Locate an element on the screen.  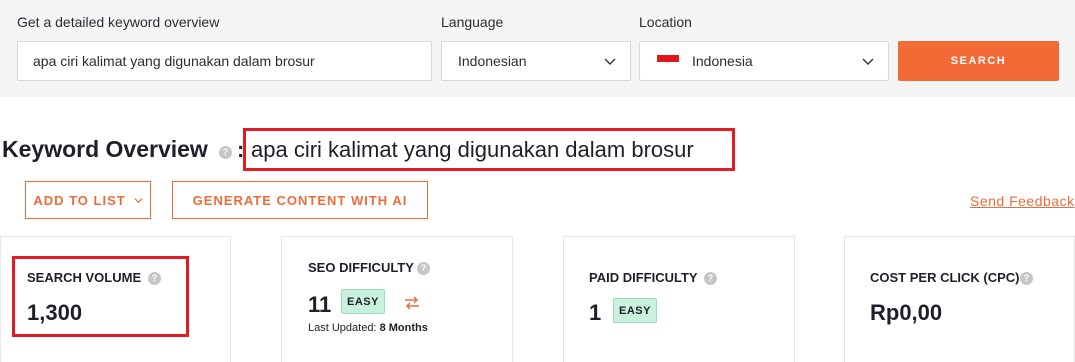
last-updated-prefix: Last Updated: is located at coordinates (342, 328).